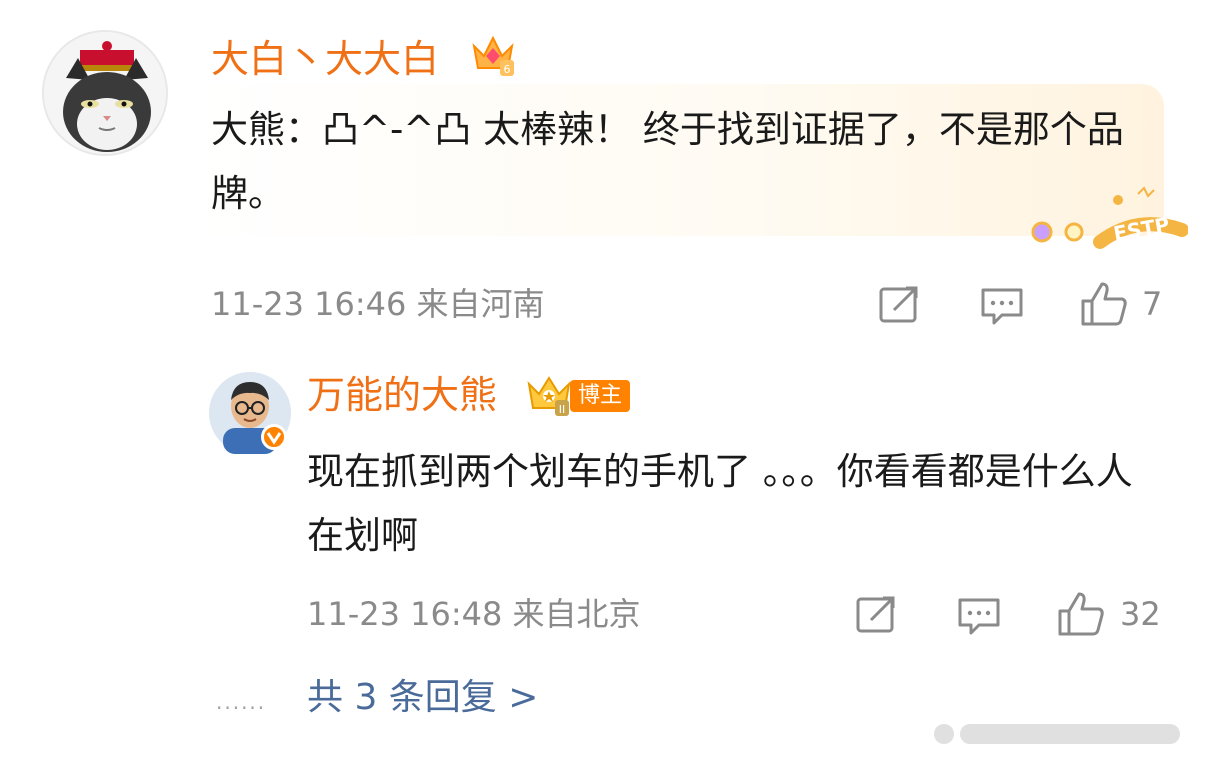  I want to click on verified-icon, so click(274, 437).